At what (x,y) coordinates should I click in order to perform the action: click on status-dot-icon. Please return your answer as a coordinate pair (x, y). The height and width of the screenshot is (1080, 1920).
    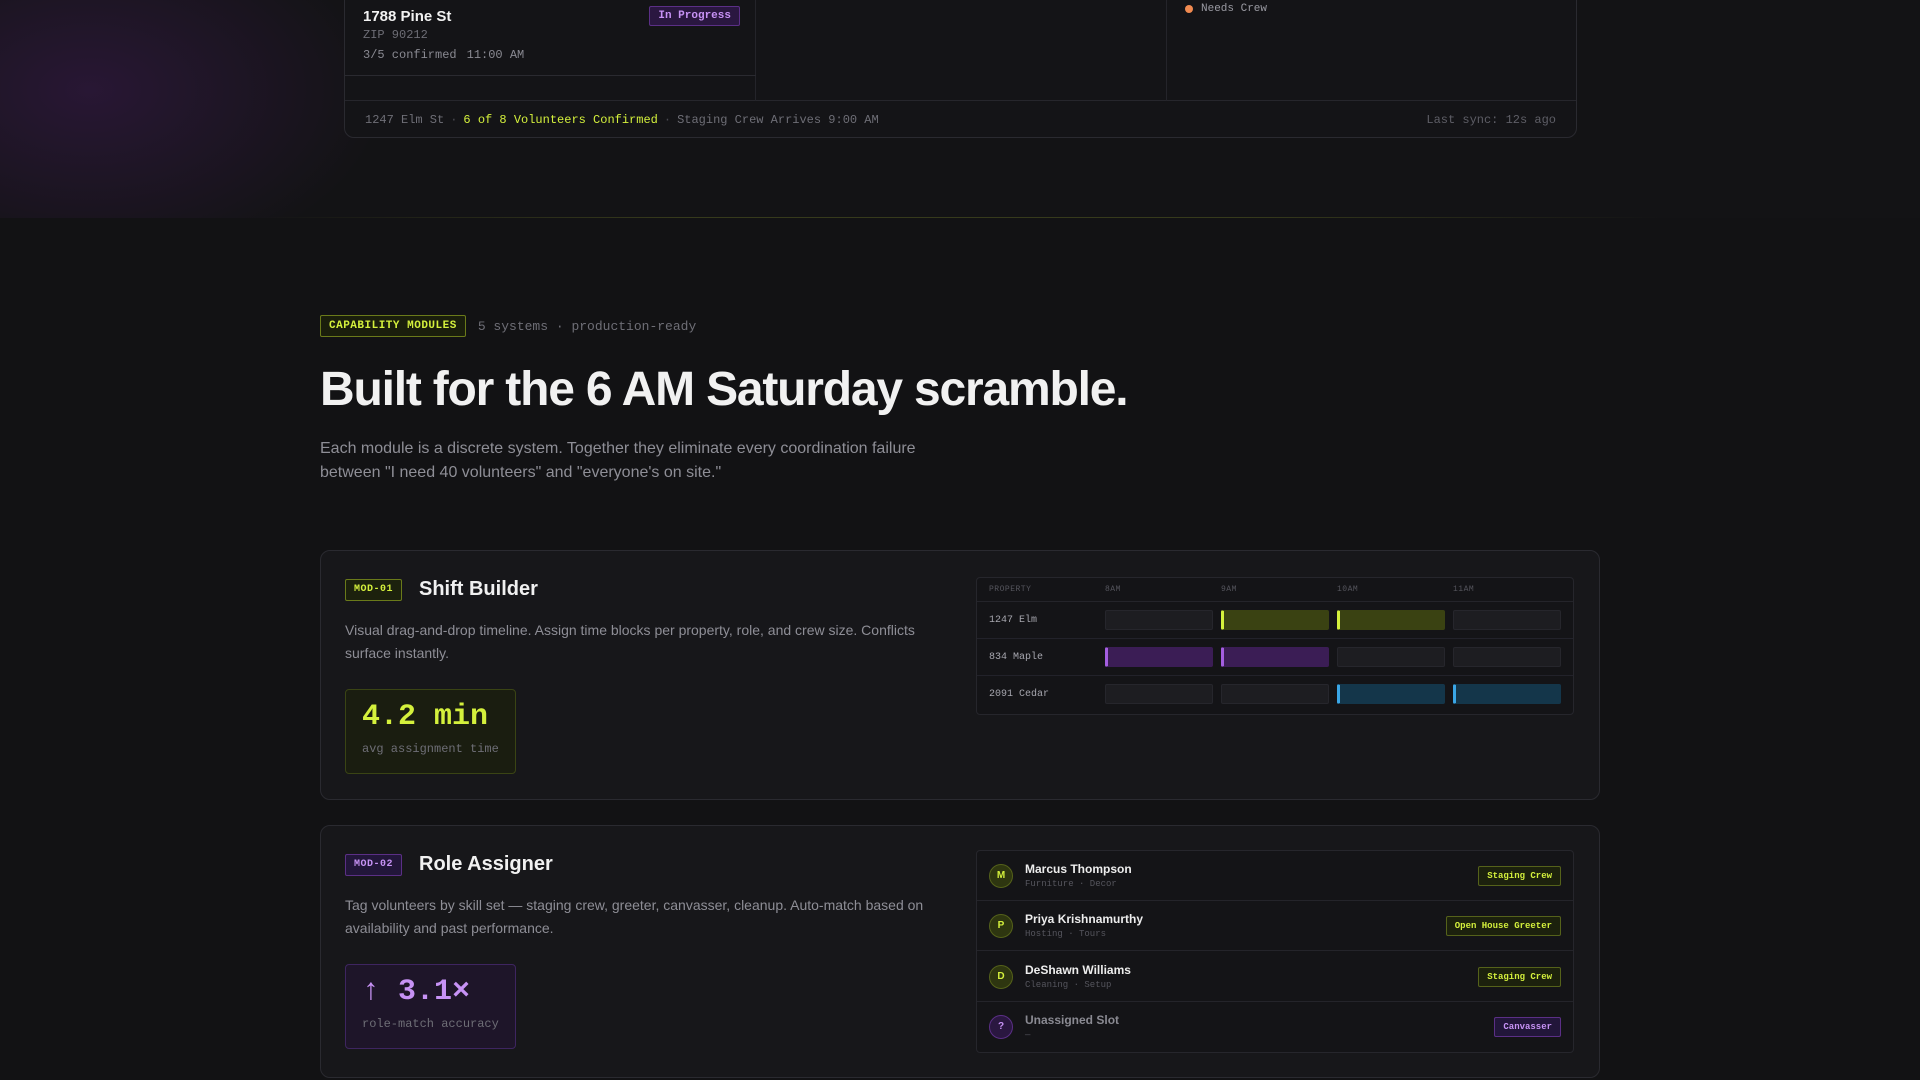
    Looking at the image, I should click on (1189, 9).